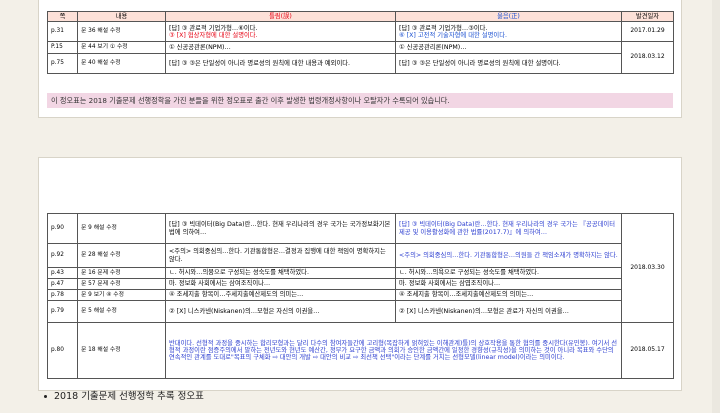 The width and height of the screenshot is (720, 413). What do you see at coordinates (62, 48) in the screenshot?
I see `row-page: P.15` at bounding box center [62, 48].